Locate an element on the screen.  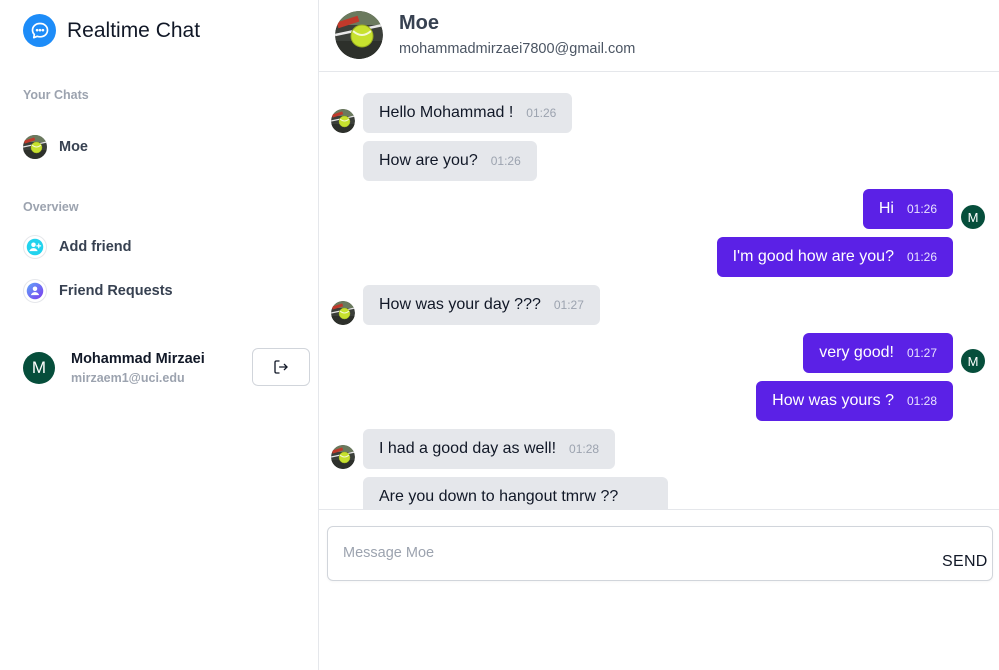
sidebar-item-add-friend: Add friend is located at coordinates (77, 247).